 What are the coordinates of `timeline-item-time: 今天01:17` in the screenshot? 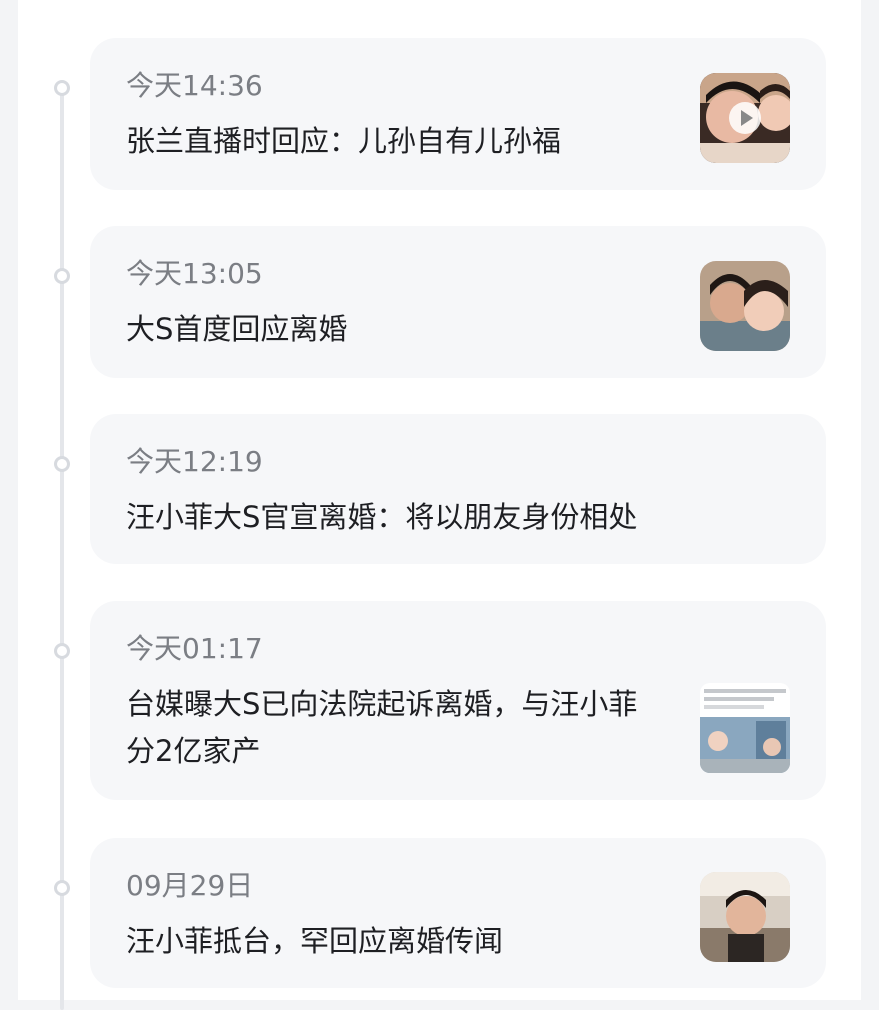 It's located at (194, 648).